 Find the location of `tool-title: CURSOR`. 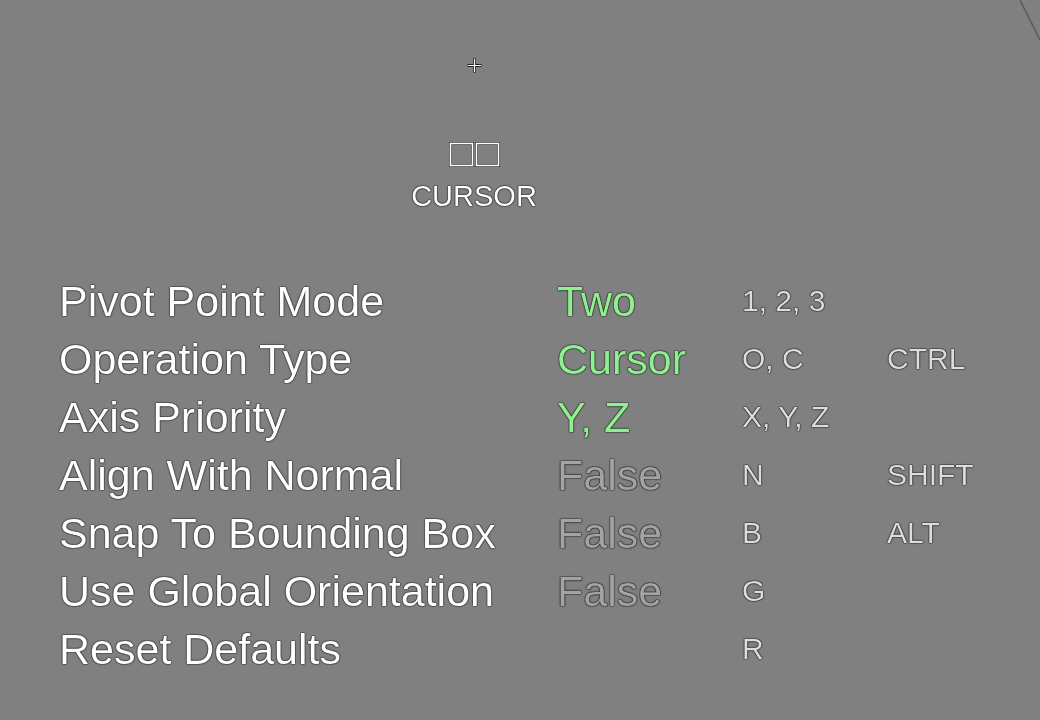

tool-title: CURSOR is located at coordinates (474, 196).